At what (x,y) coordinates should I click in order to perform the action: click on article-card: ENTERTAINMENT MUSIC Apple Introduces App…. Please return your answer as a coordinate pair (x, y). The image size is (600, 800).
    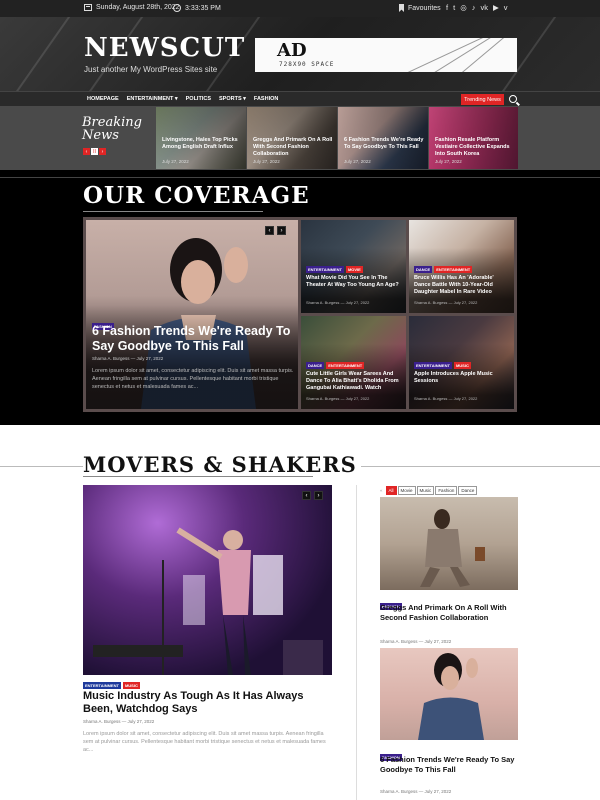
    Looking at the image, I should click on (461, 362).